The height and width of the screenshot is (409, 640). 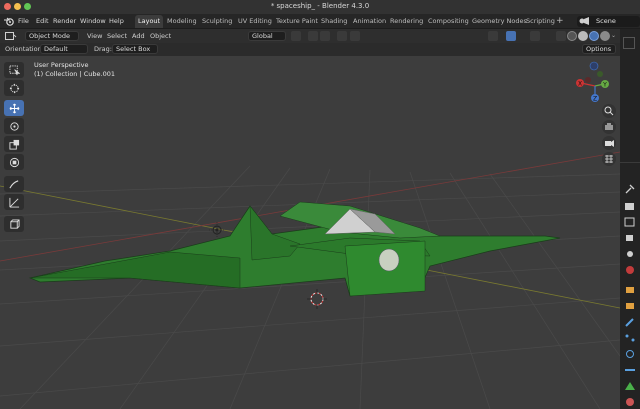 I want to click on menu-view: View, so click(x=94, y=36).